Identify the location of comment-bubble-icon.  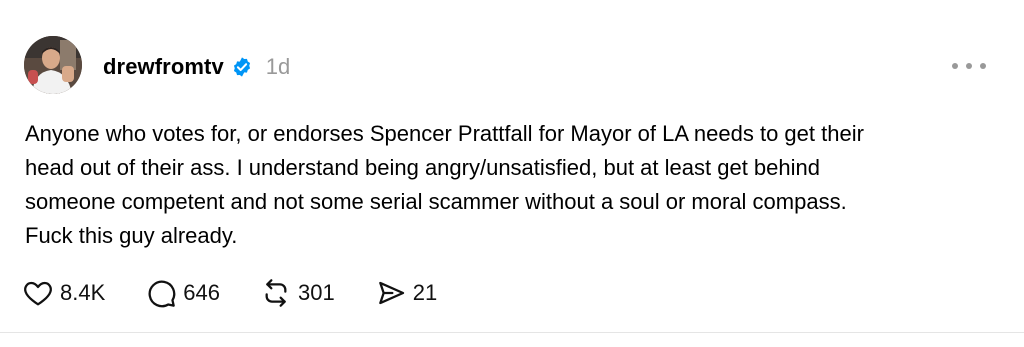
(162, 294).